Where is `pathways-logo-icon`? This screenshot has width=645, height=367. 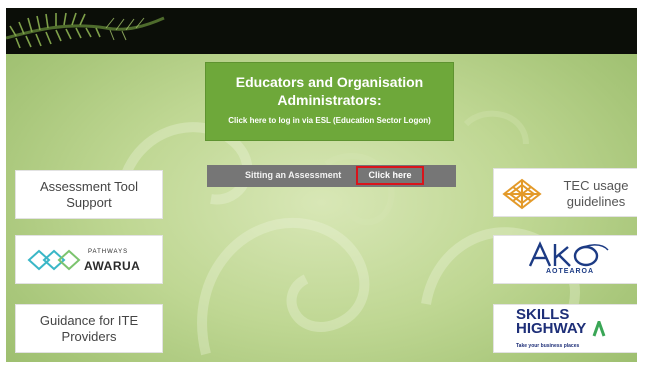 pathways-logo-icon is located at coordinates (54, 260).